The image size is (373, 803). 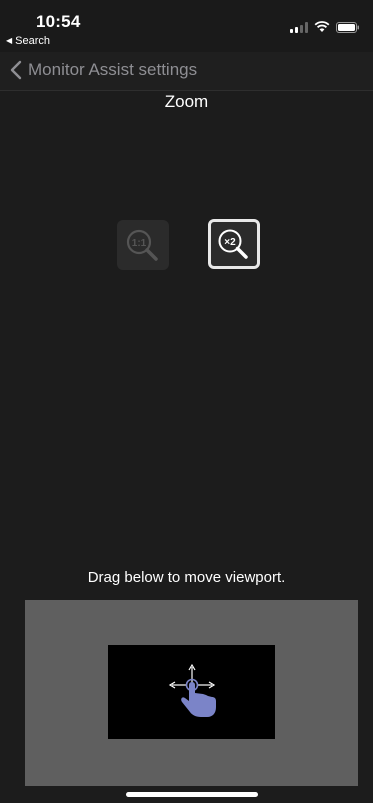 I want to click on battery-icon, so click(x=347, y=27).